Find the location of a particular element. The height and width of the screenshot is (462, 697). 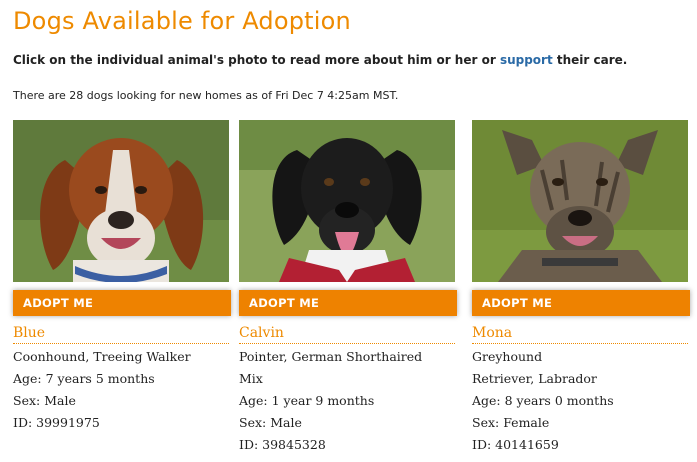

dog-breed-line-2: Mix is located at coordinates (251, 378).